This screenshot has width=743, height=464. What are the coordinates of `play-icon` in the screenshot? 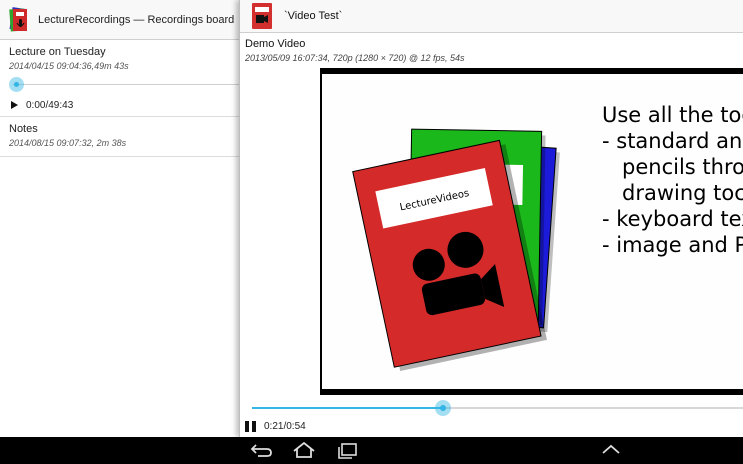 It's located at (14, 105).